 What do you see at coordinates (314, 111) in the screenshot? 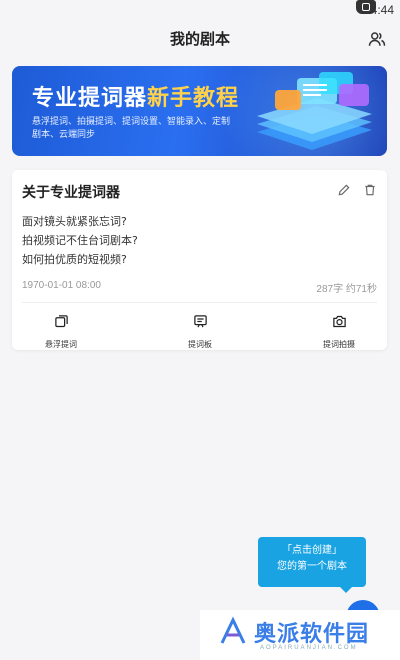
I see `banner-illustration` at bounding box center [314, 111].